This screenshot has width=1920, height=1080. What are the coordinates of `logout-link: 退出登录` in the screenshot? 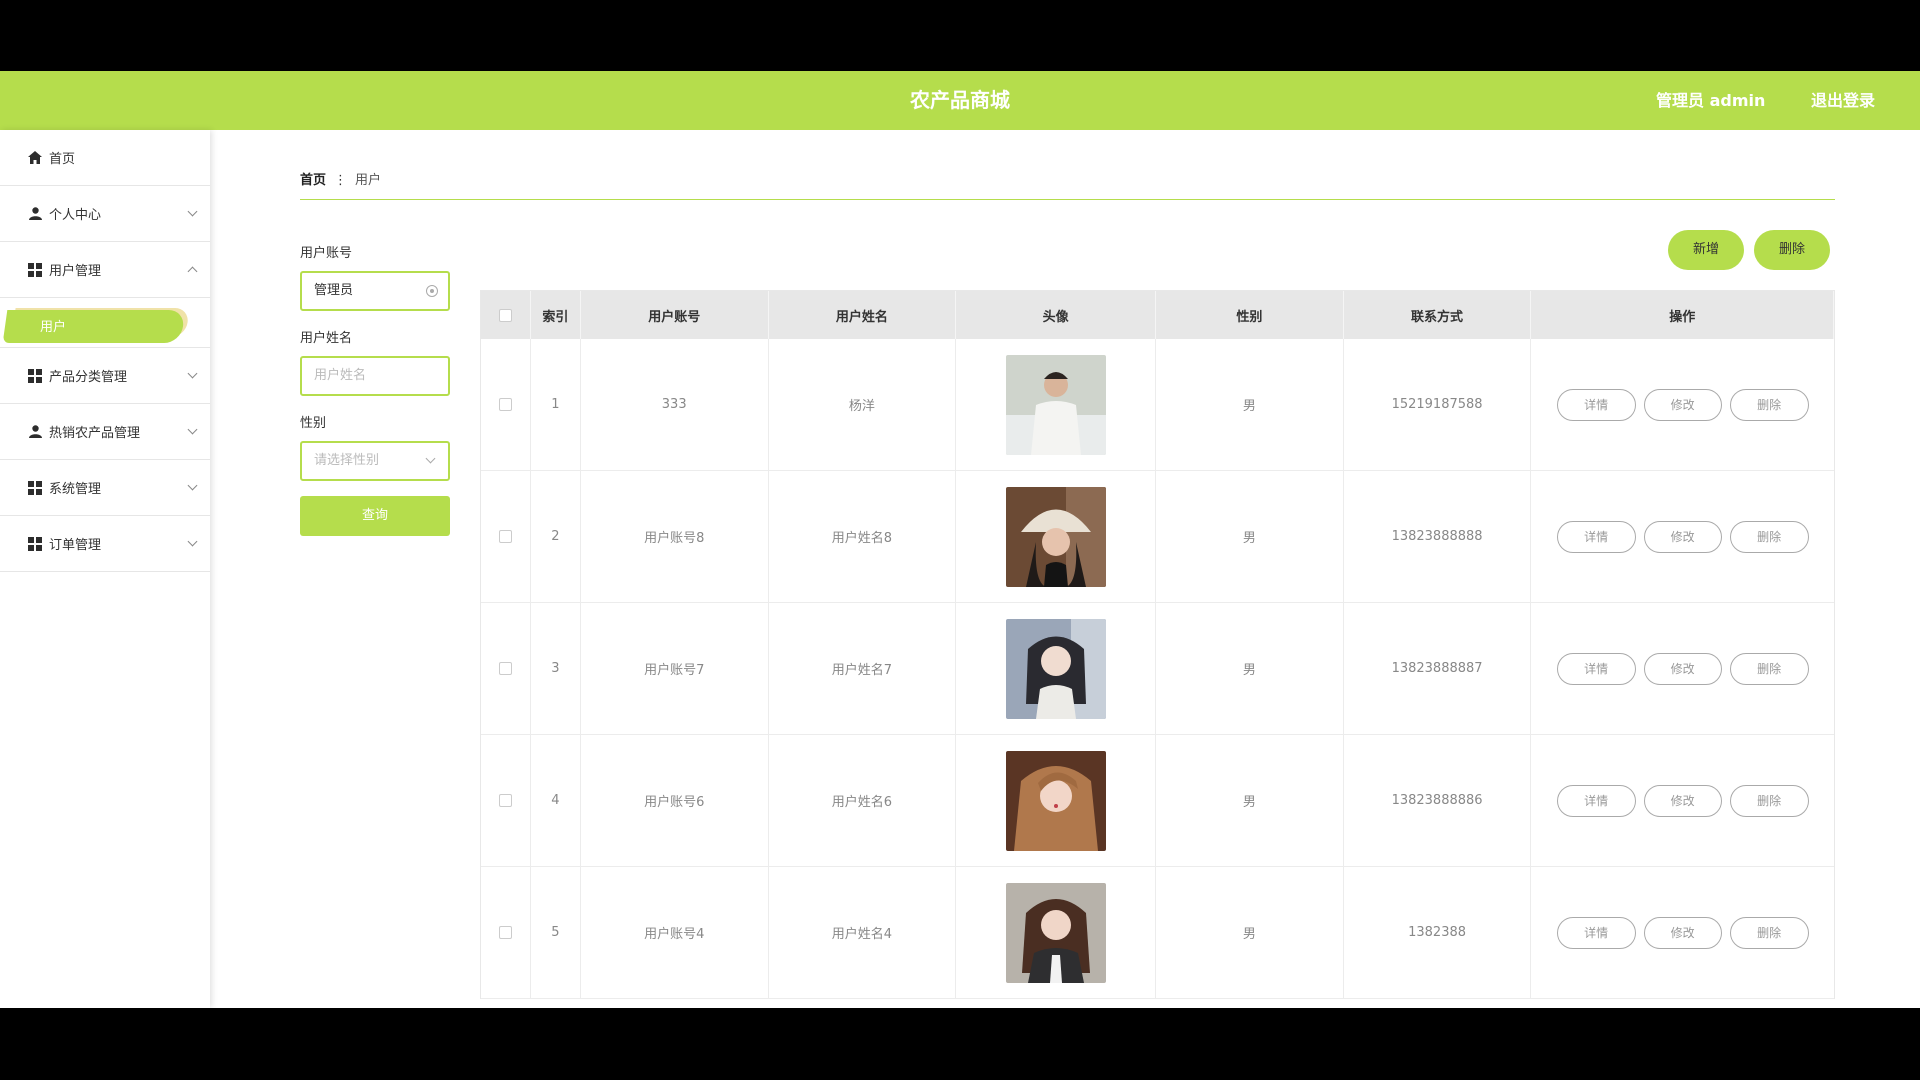 It's located at (1843, 100).